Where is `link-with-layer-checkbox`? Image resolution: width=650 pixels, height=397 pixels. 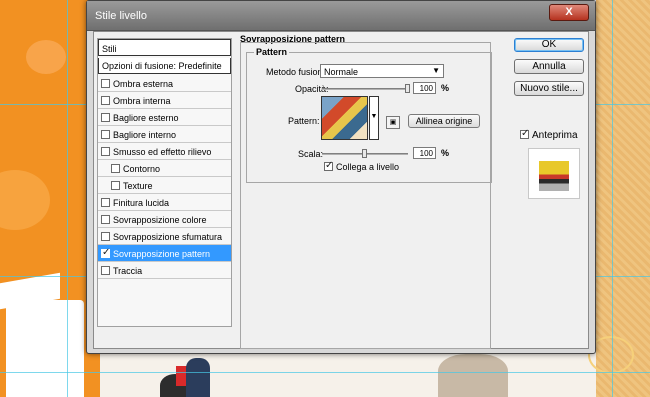 link-with-layer-checkbox is located at coordinates (328, 165).